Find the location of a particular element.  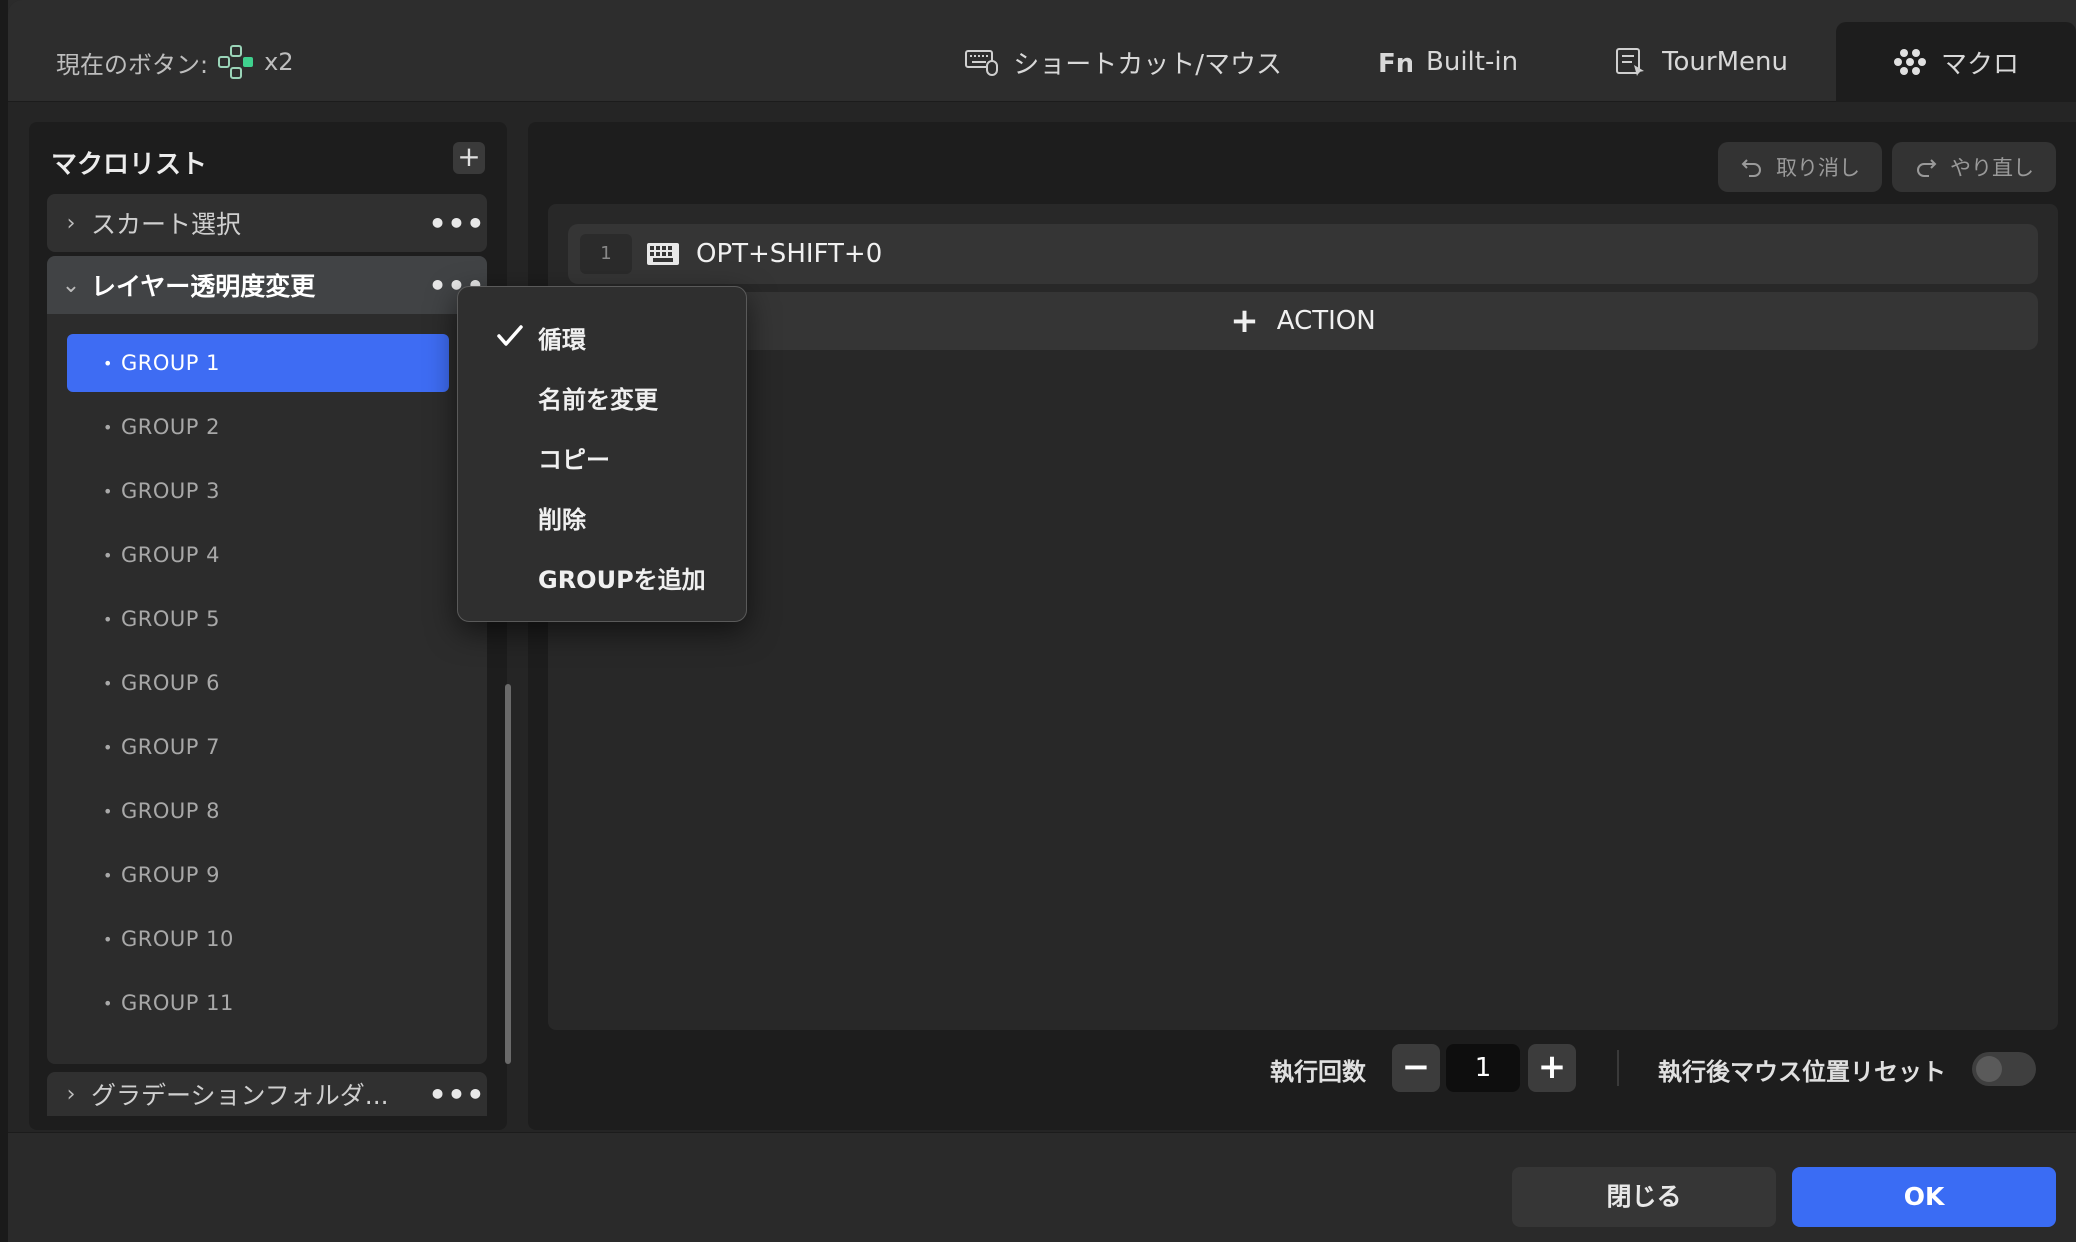

execution-controls: 執行回数 − 1 + 執行後マウス位置リセット is located at coordinates (1302, 1070).